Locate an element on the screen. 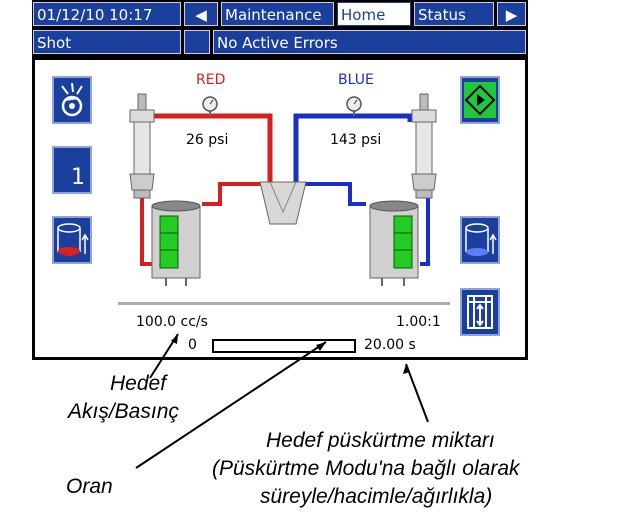 Image resolution: width=634 pixels, height=526 pixels. callout-target-shot-3: süreyle/hacimle/ağırlıkla) is located at coordinates (376, 496).